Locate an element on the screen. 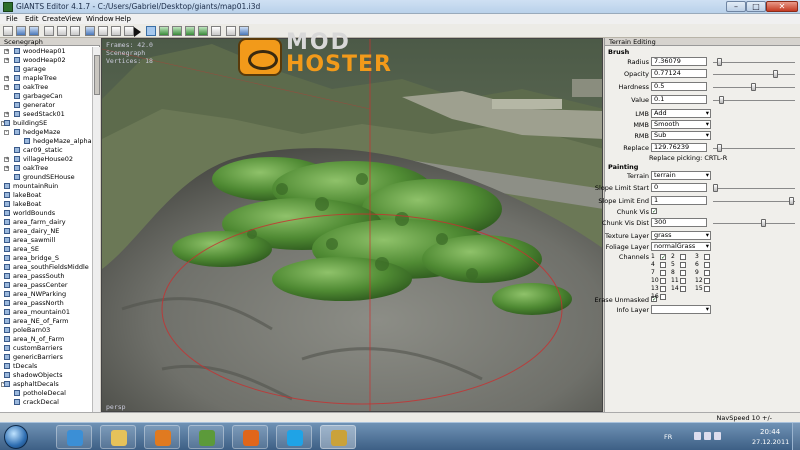 The image size is (800, 450). scenegraph-node: area_dairy_NE is located at coordinates (46, 231).